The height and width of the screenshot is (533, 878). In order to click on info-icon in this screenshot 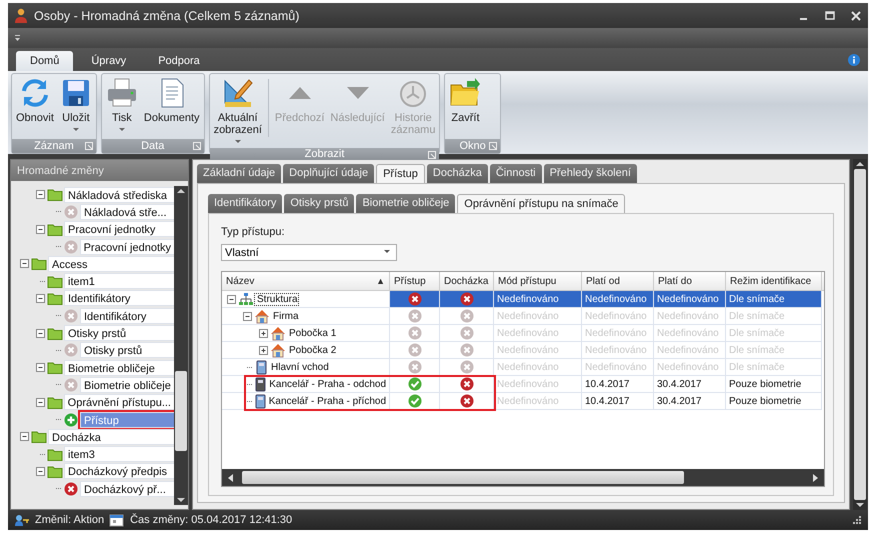, I will do `click(854, 60)`.